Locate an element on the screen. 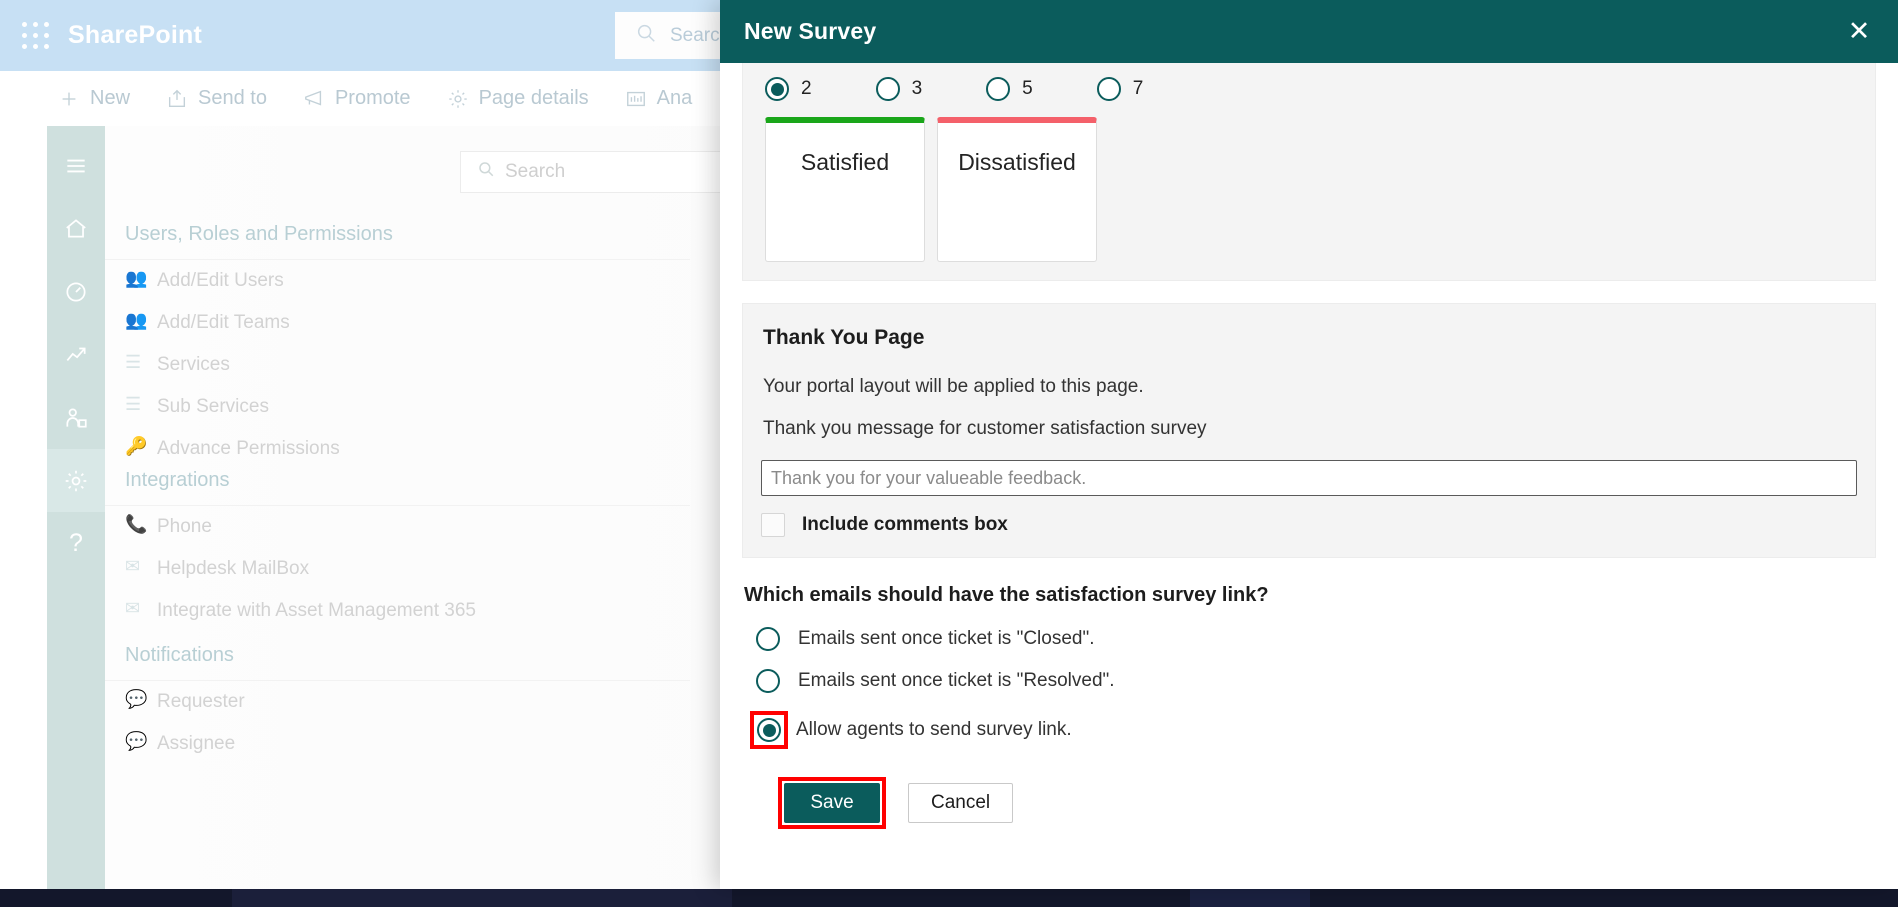 This screenshot has height=907, width=1898. settings-item-assignee: 💬 Assignee is located at coordinates (397, 744).